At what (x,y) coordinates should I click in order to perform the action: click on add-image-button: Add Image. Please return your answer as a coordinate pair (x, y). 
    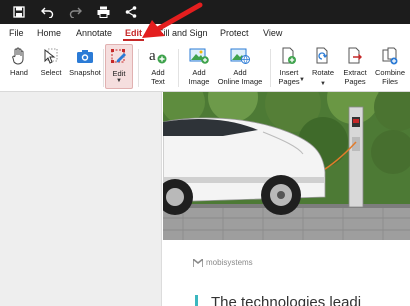
    Looking at the image, I should click on (199, 66).